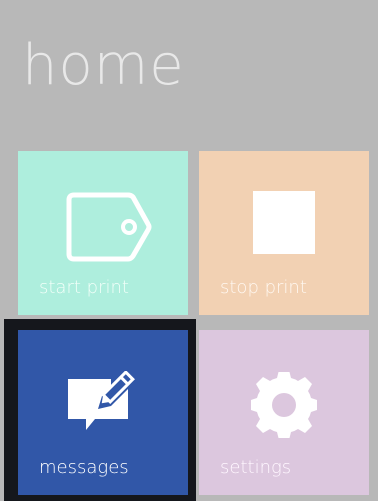 This screenshot has width=378, height=501. Describe the element at coordinates (84, 287) in the screenshot. I see `start-print-label: start print` at that location.